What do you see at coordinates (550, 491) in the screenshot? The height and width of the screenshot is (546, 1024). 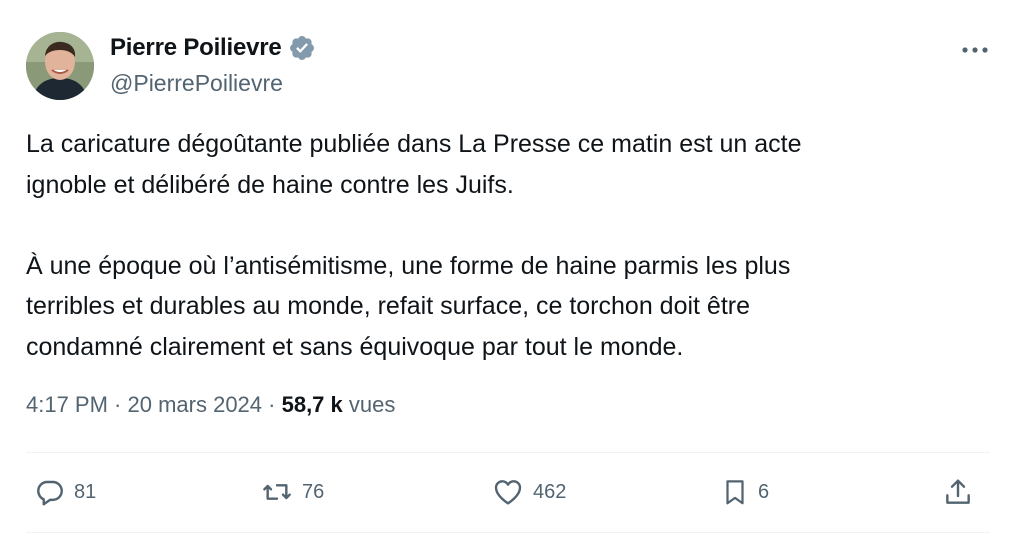 I see `like-count: 462` at bounding box center [550, 491].